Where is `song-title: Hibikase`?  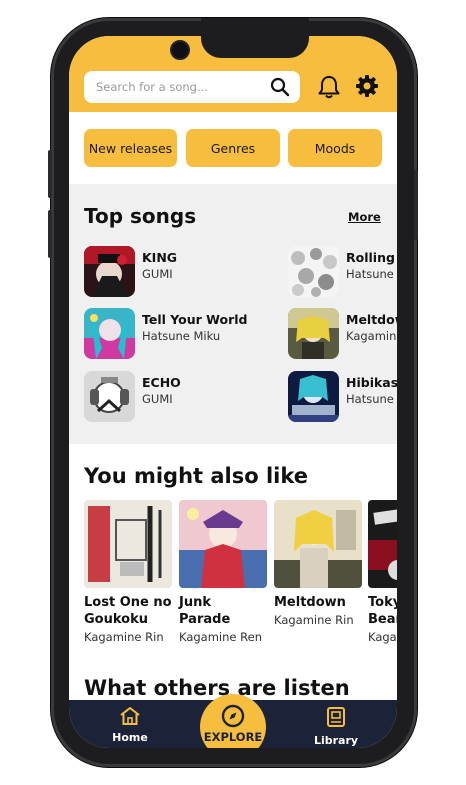
song-title: Hibikase is located at coordinates (371, 382).